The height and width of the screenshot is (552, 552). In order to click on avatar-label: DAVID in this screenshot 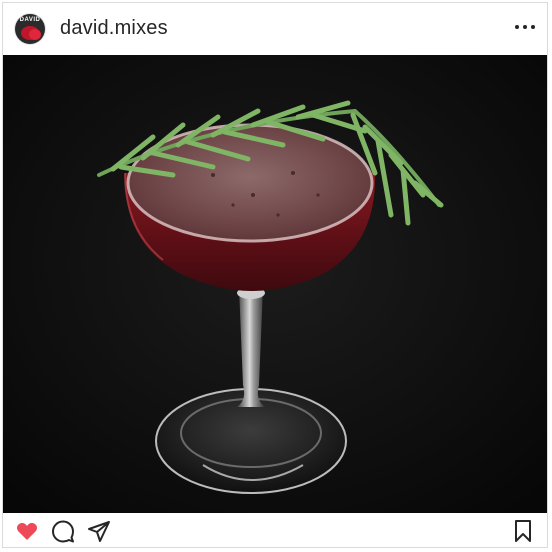, I will do `click(30, 20)`.